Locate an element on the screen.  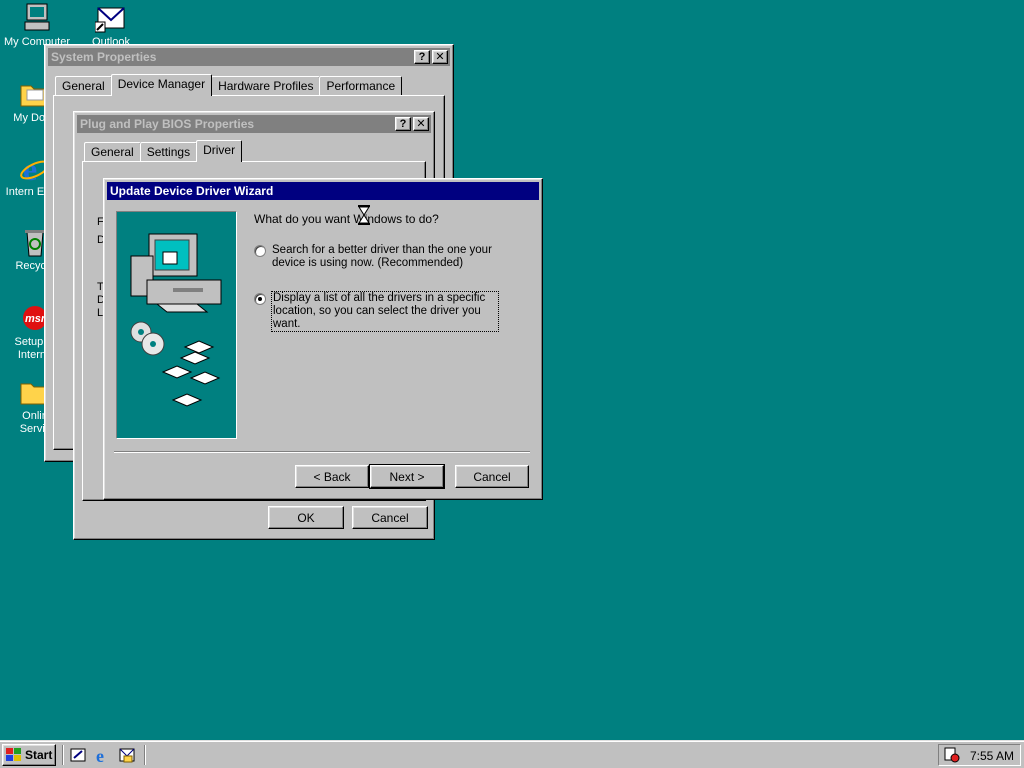
bios-properties-titlebar: Plug and Play BIOS Properties ? ✕ is located at coordinates (254, 124).